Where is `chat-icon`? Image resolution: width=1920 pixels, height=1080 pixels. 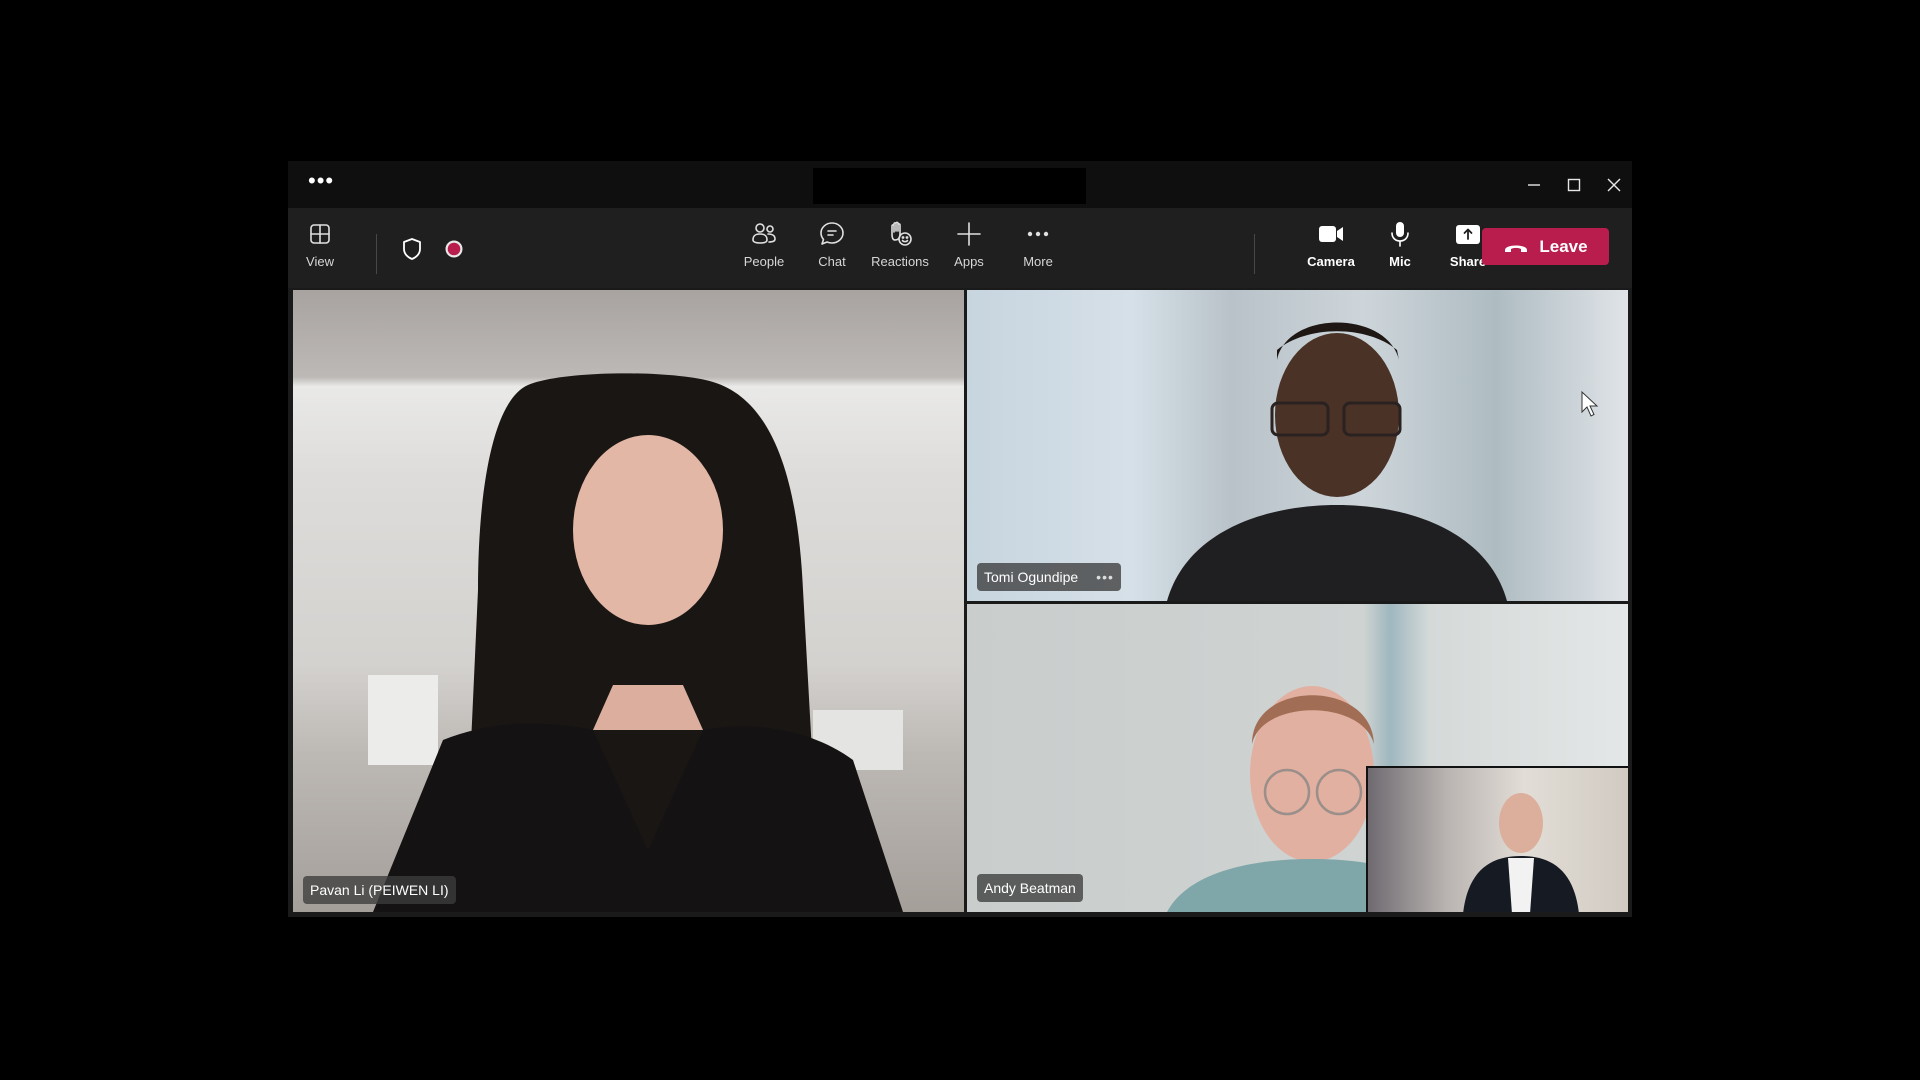
chat-icon is located at coordinates (832, 233).